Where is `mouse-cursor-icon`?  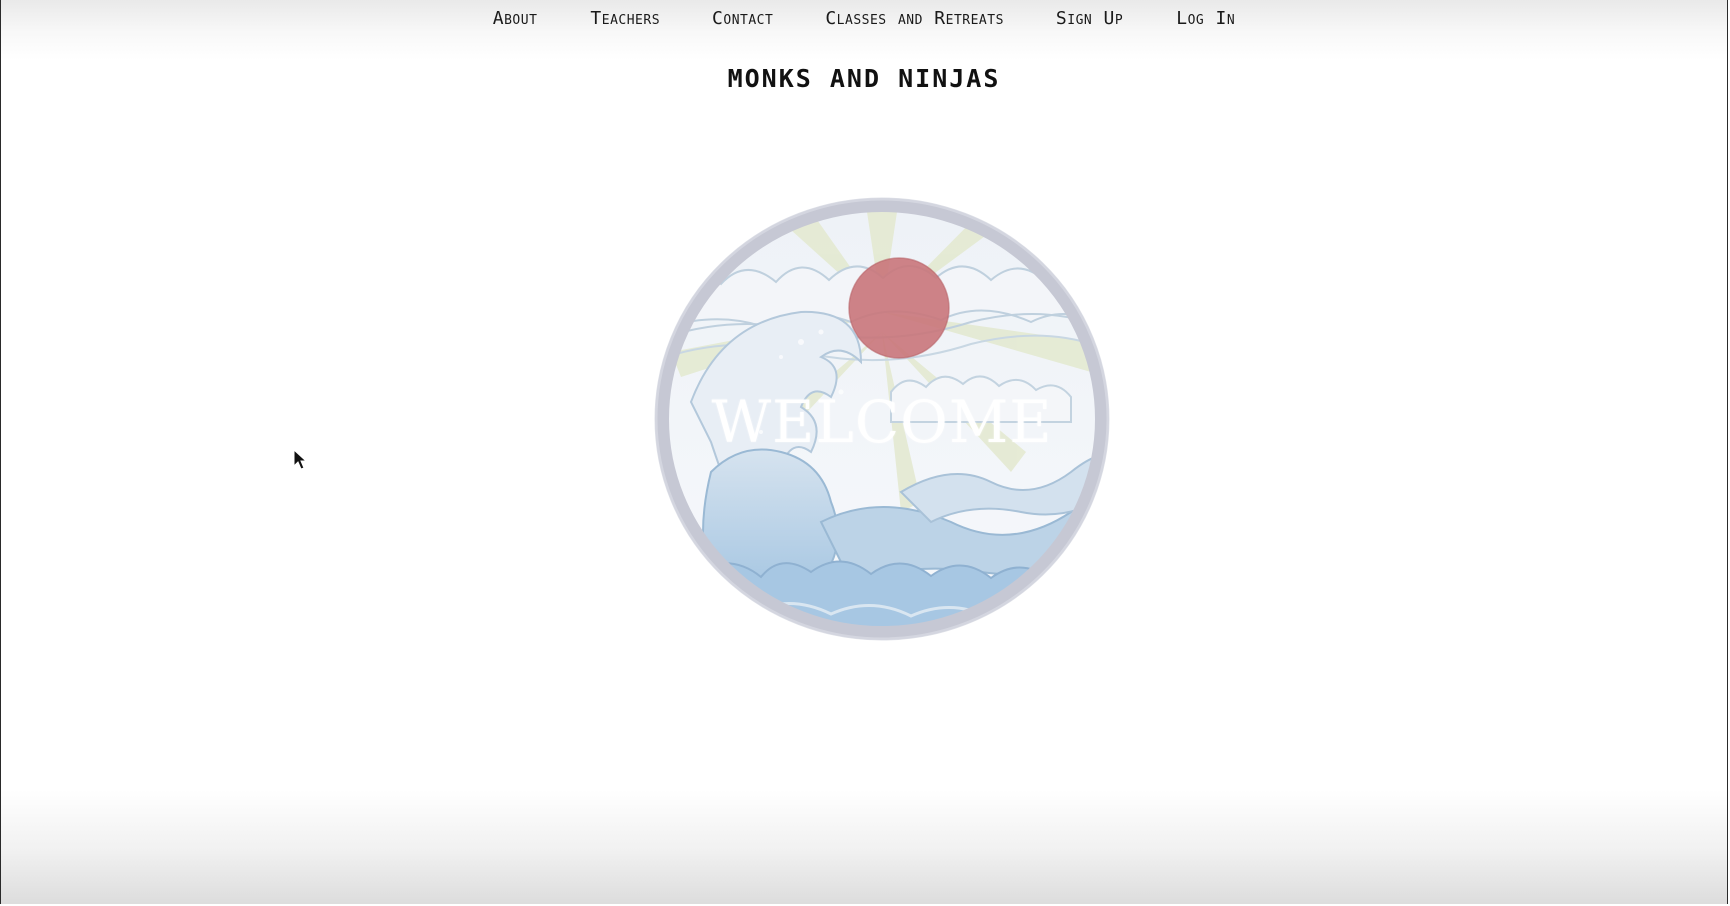
mouse-cursor-icon is located at coordinates (300, 459).